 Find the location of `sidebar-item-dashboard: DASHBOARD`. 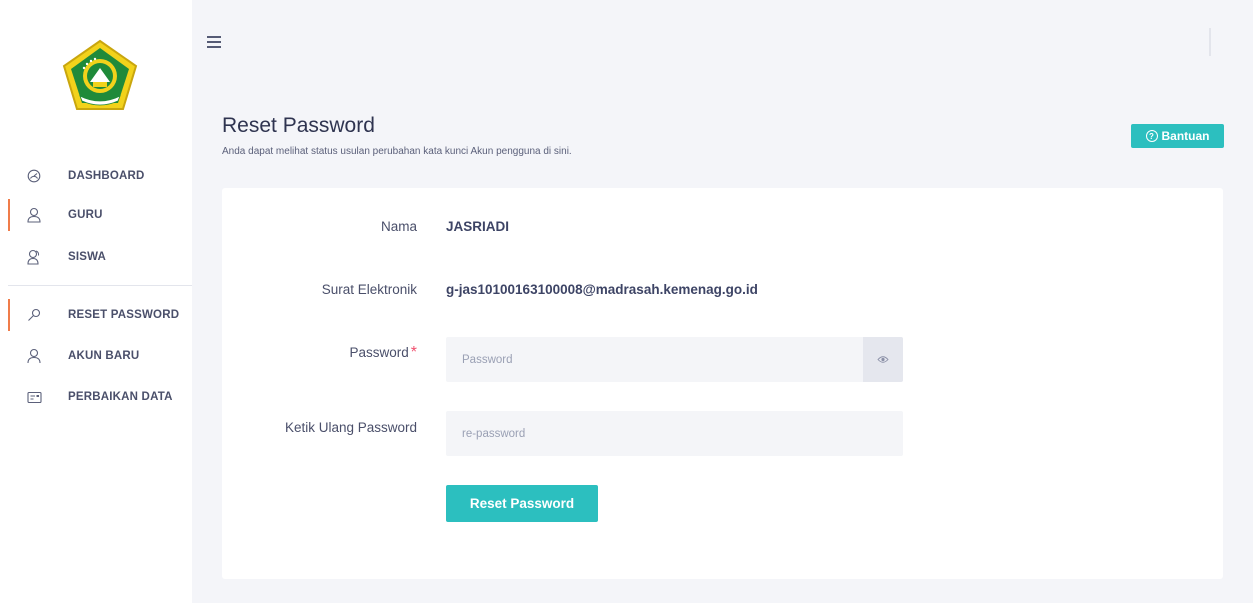

sidebar-item-dashboard: DASHBOARD is located at coordinates (96, 176).